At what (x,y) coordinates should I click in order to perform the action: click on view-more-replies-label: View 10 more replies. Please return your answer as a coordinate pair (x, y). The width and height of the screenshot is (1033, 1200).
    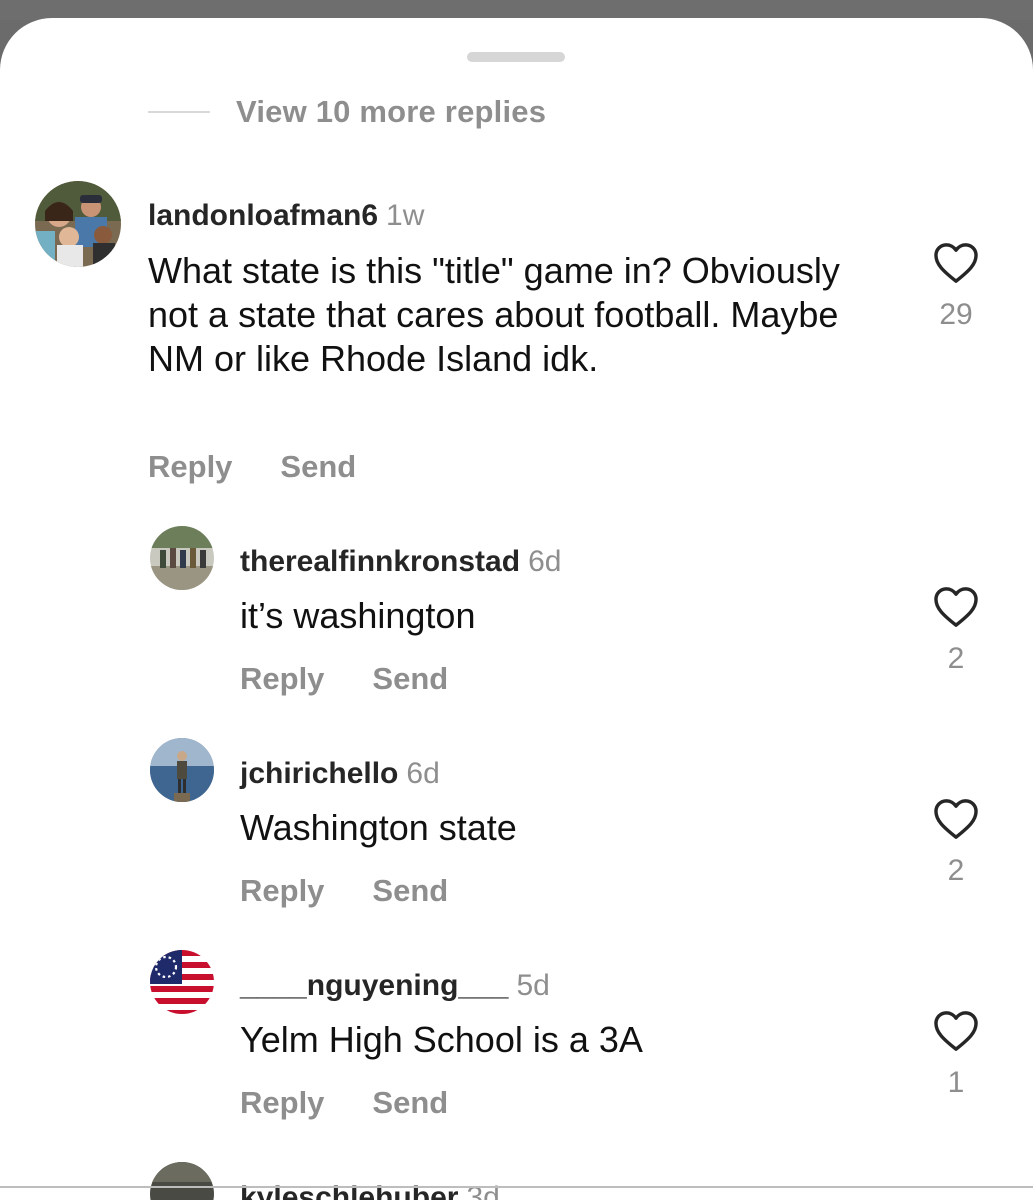
    Looking at the image, I should click on (391, 112).